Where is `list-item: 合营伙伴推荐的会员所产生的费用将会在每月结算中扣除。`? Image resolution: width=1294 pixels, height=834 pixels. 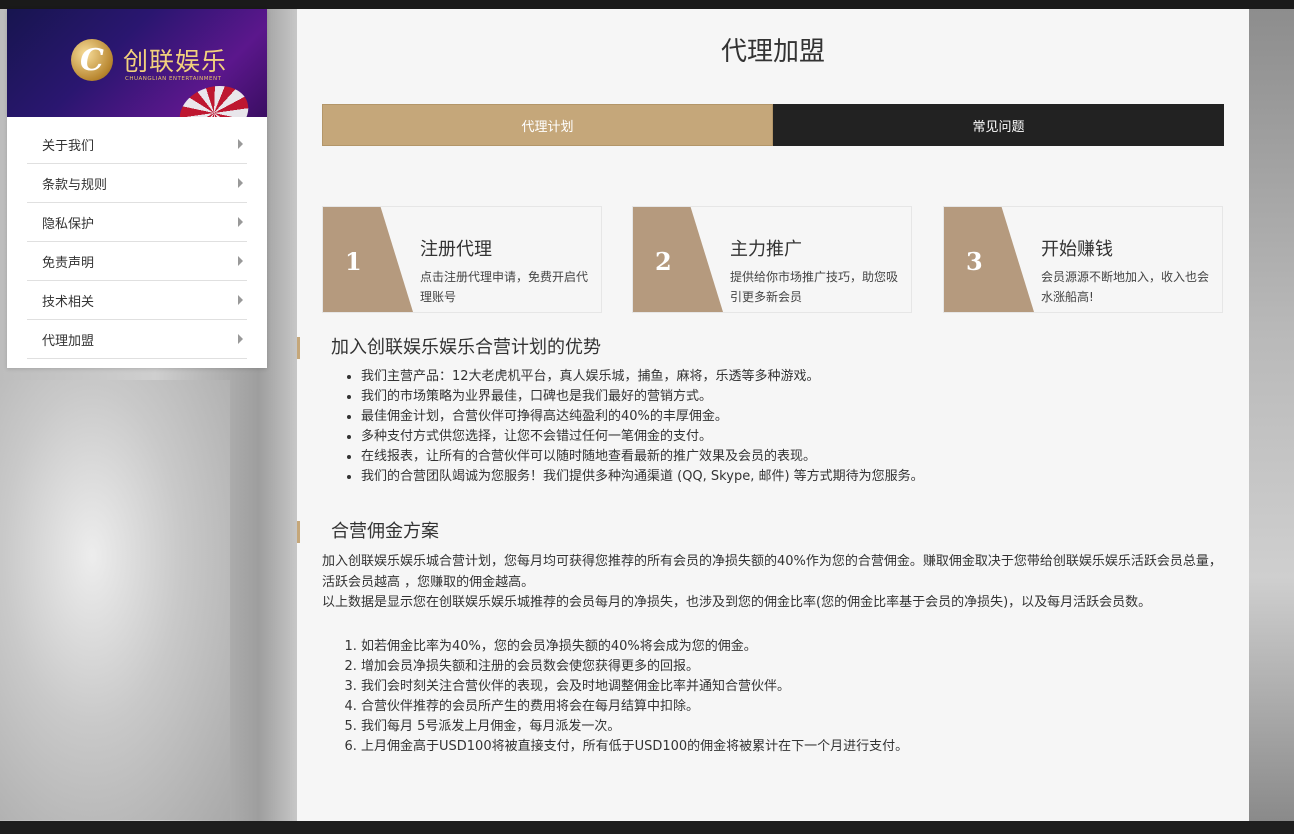 list-item: 合营伙伴推荐的会员所产生的费用将会在每月结算中扣除。 is located at coordinates (634, 707).